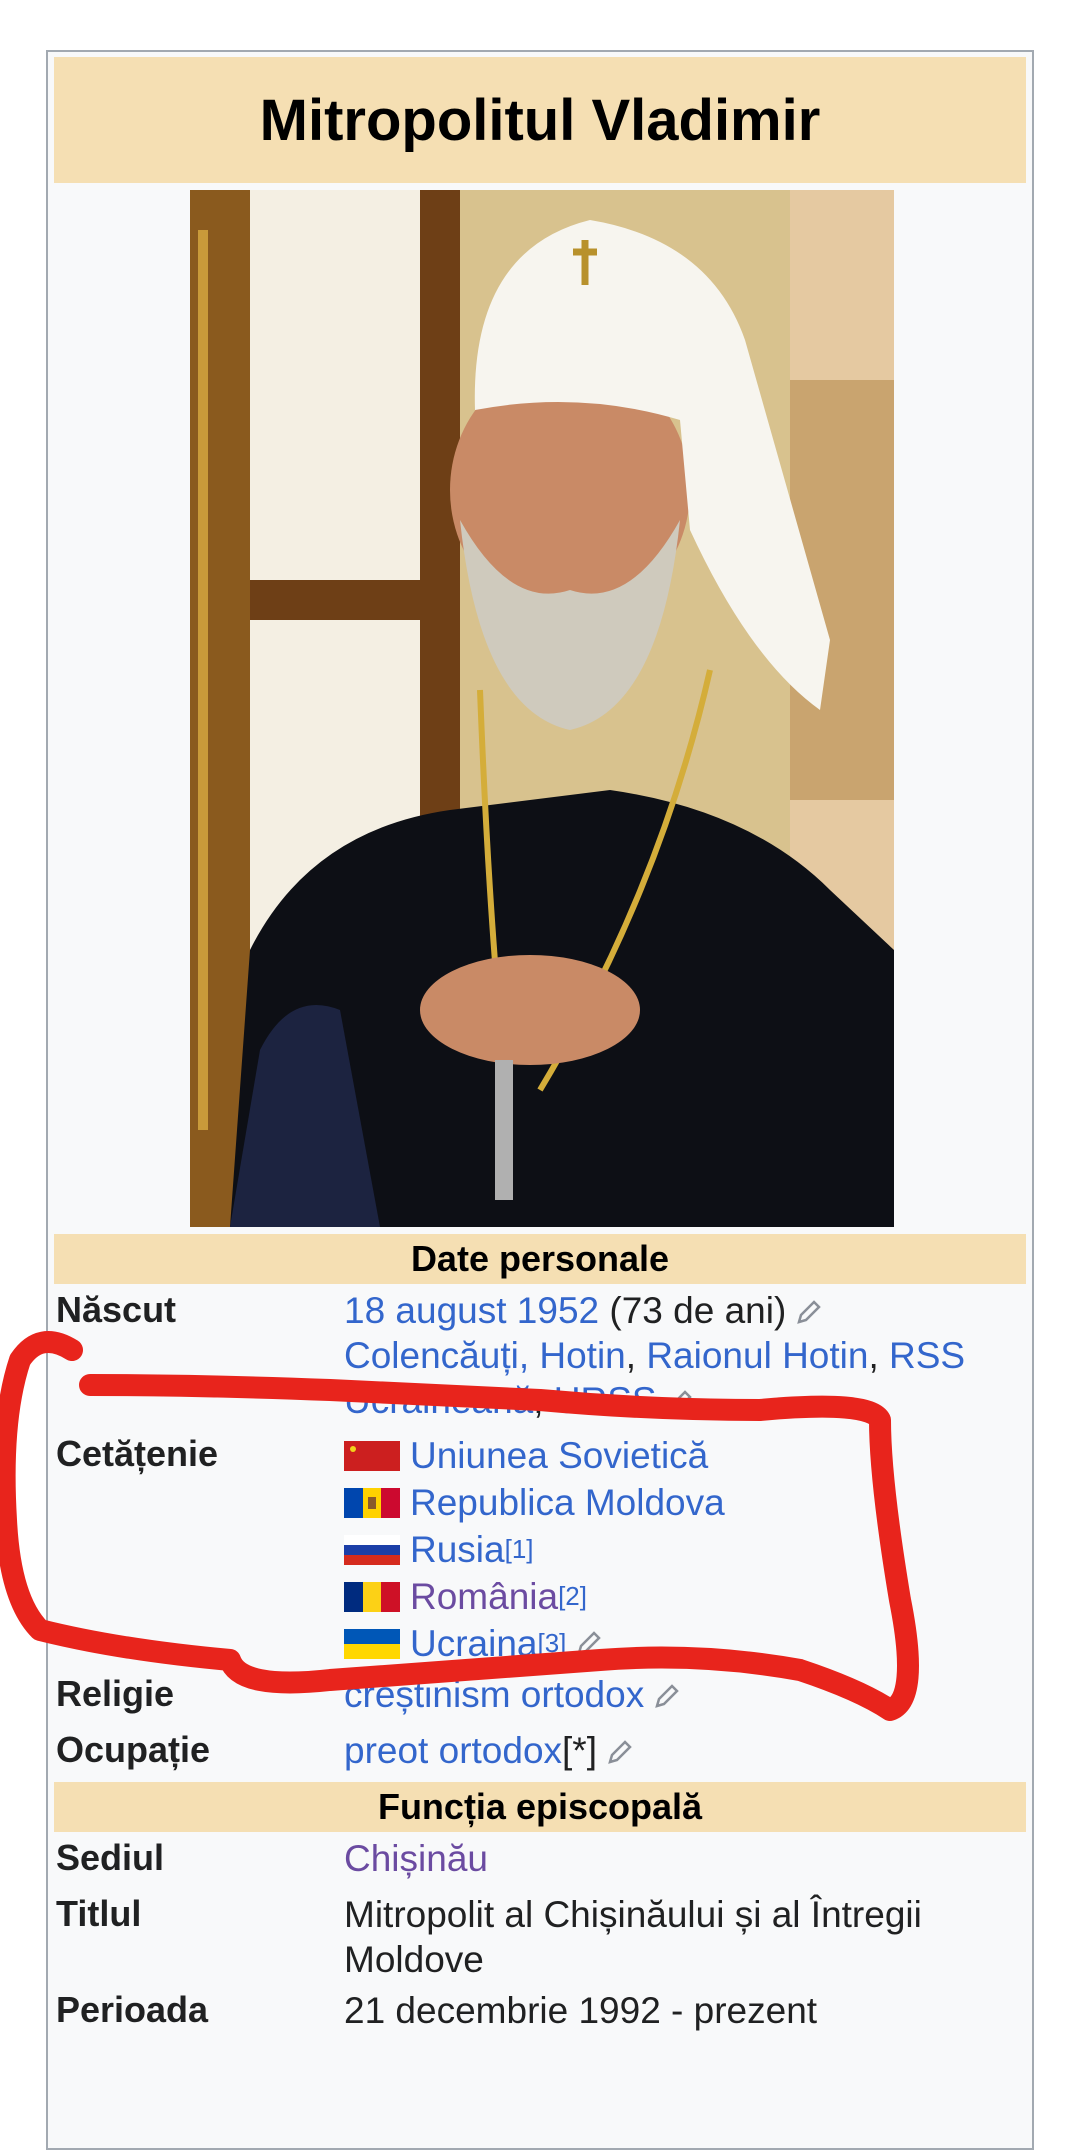 The width and height of the screenshot is (1080, 2150). I want to click on reference-3: [3], so click(552, 1643).